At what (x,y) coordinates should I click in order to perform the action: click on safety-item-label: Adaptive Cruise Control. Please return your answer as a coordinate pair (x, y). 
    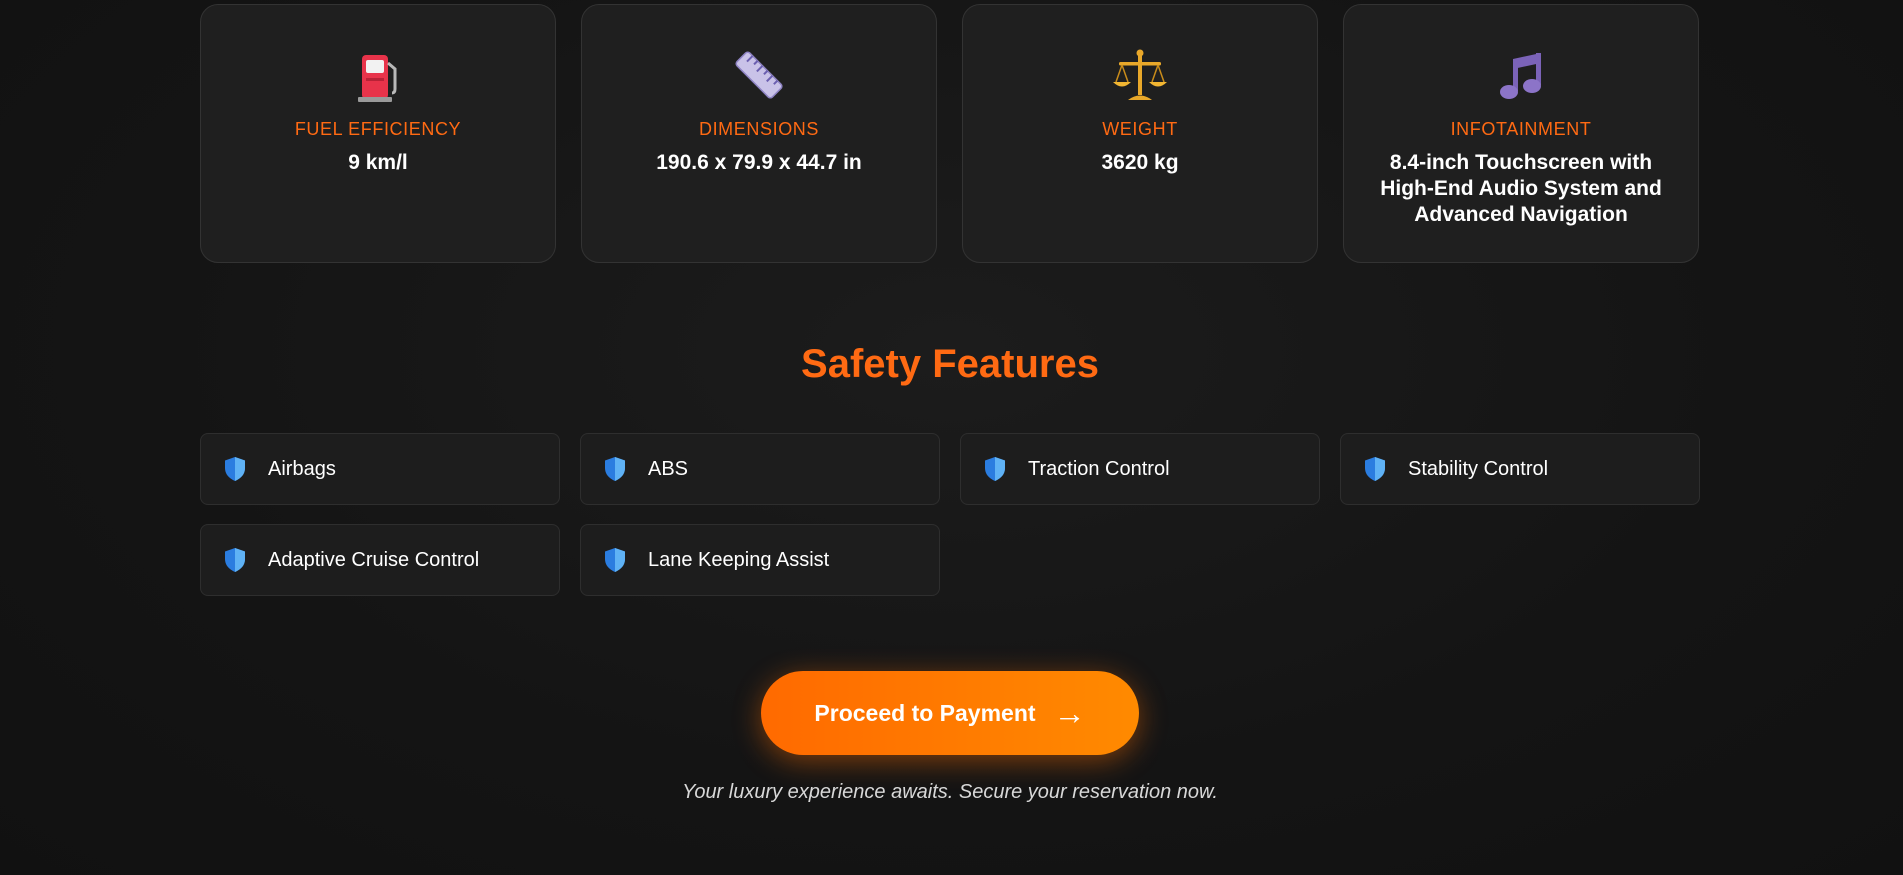
    Looking at the image, I should click on (374, 559).